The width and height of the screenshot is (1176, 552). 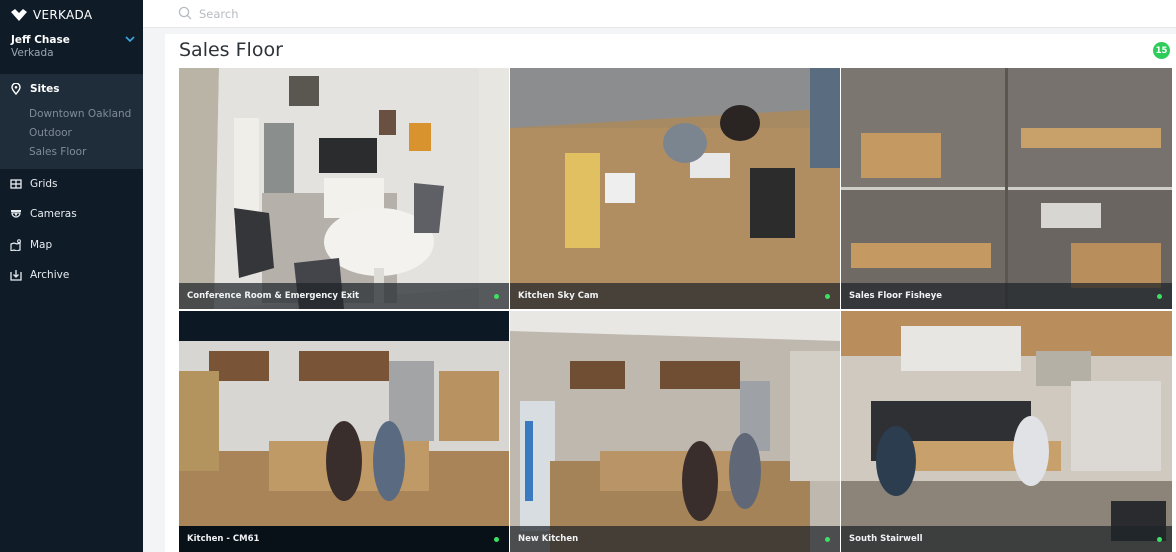 I want to click on camera-name: Sales Floor Fisheye, so click(x=896, y=296).